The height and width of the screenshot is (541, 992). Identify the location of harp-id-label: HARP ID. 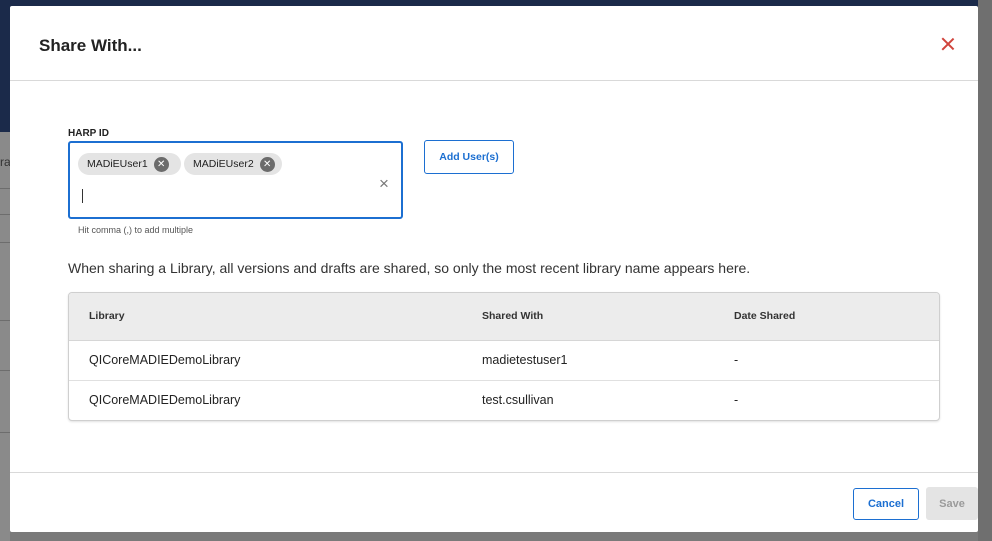
(88, 133).